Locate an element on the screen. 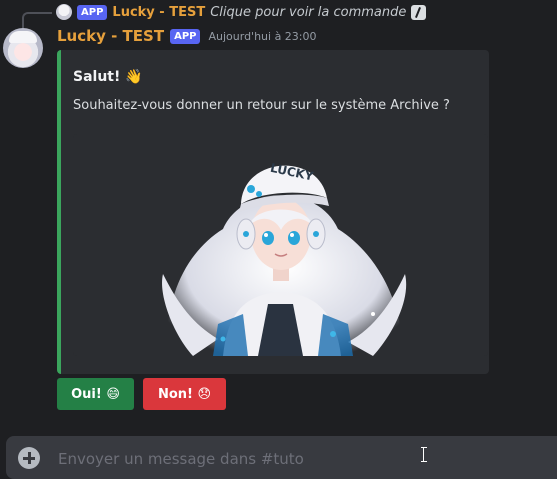  message-input is located at coordinates (288, 459).